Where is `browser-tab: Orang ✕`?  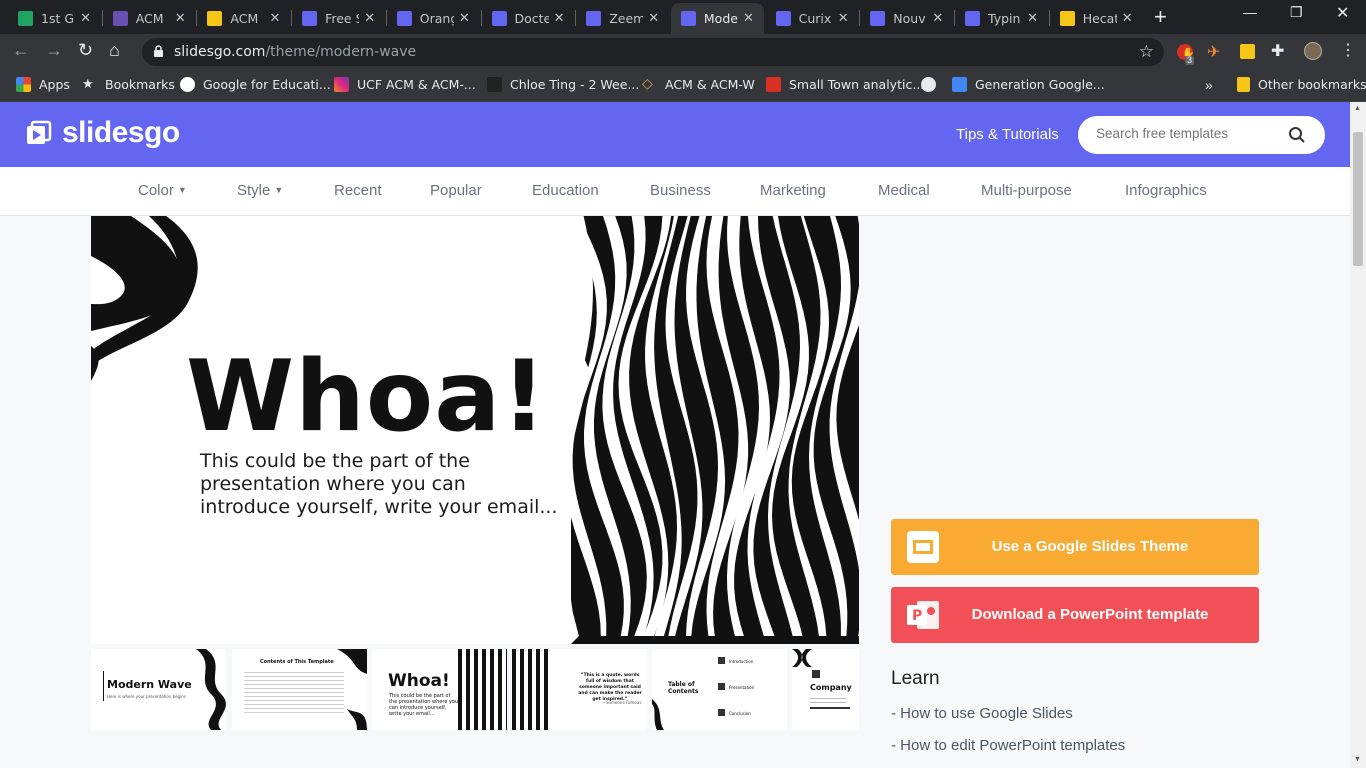 browser-tab: Orang ✕ is located at coordinates (433, 18).